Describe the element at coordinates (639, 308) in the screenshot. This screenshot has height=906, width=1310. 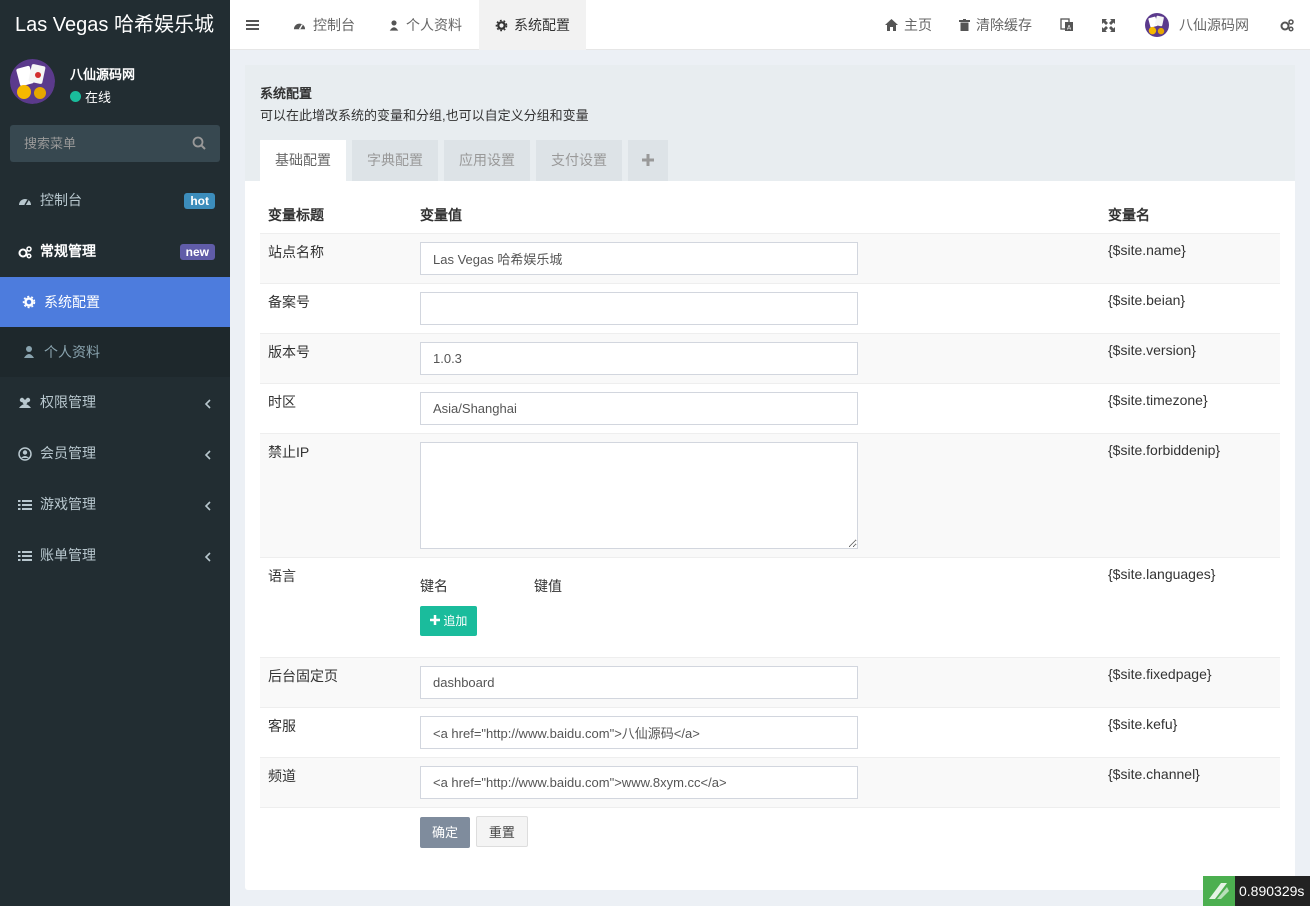
I see `beian-input` at that location.